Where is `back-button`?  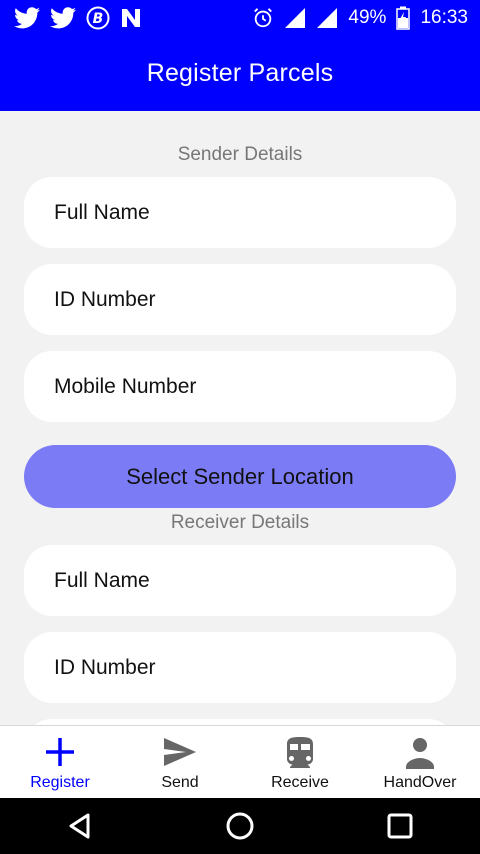 back-button is located at coordinates (80, 826).